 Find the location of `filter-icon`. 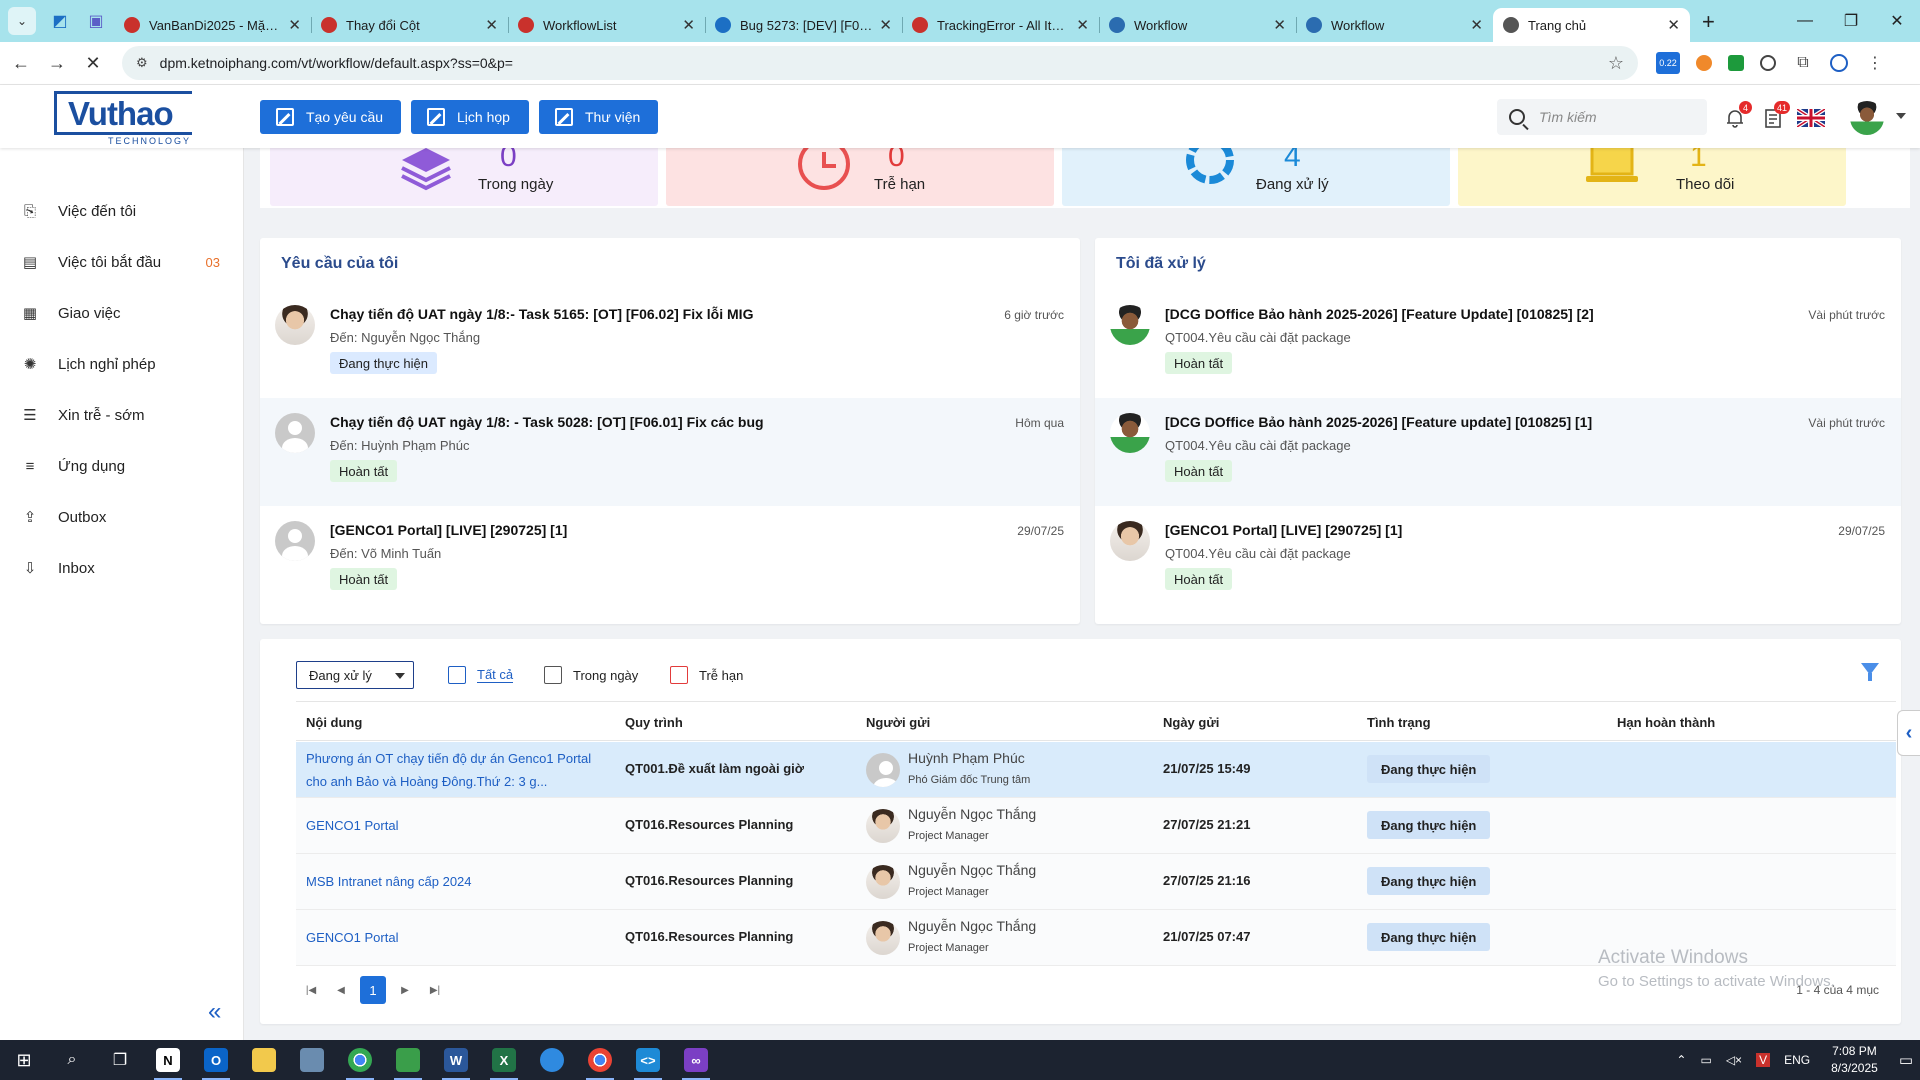

filter-icon is located at coordinates (1870, 672).